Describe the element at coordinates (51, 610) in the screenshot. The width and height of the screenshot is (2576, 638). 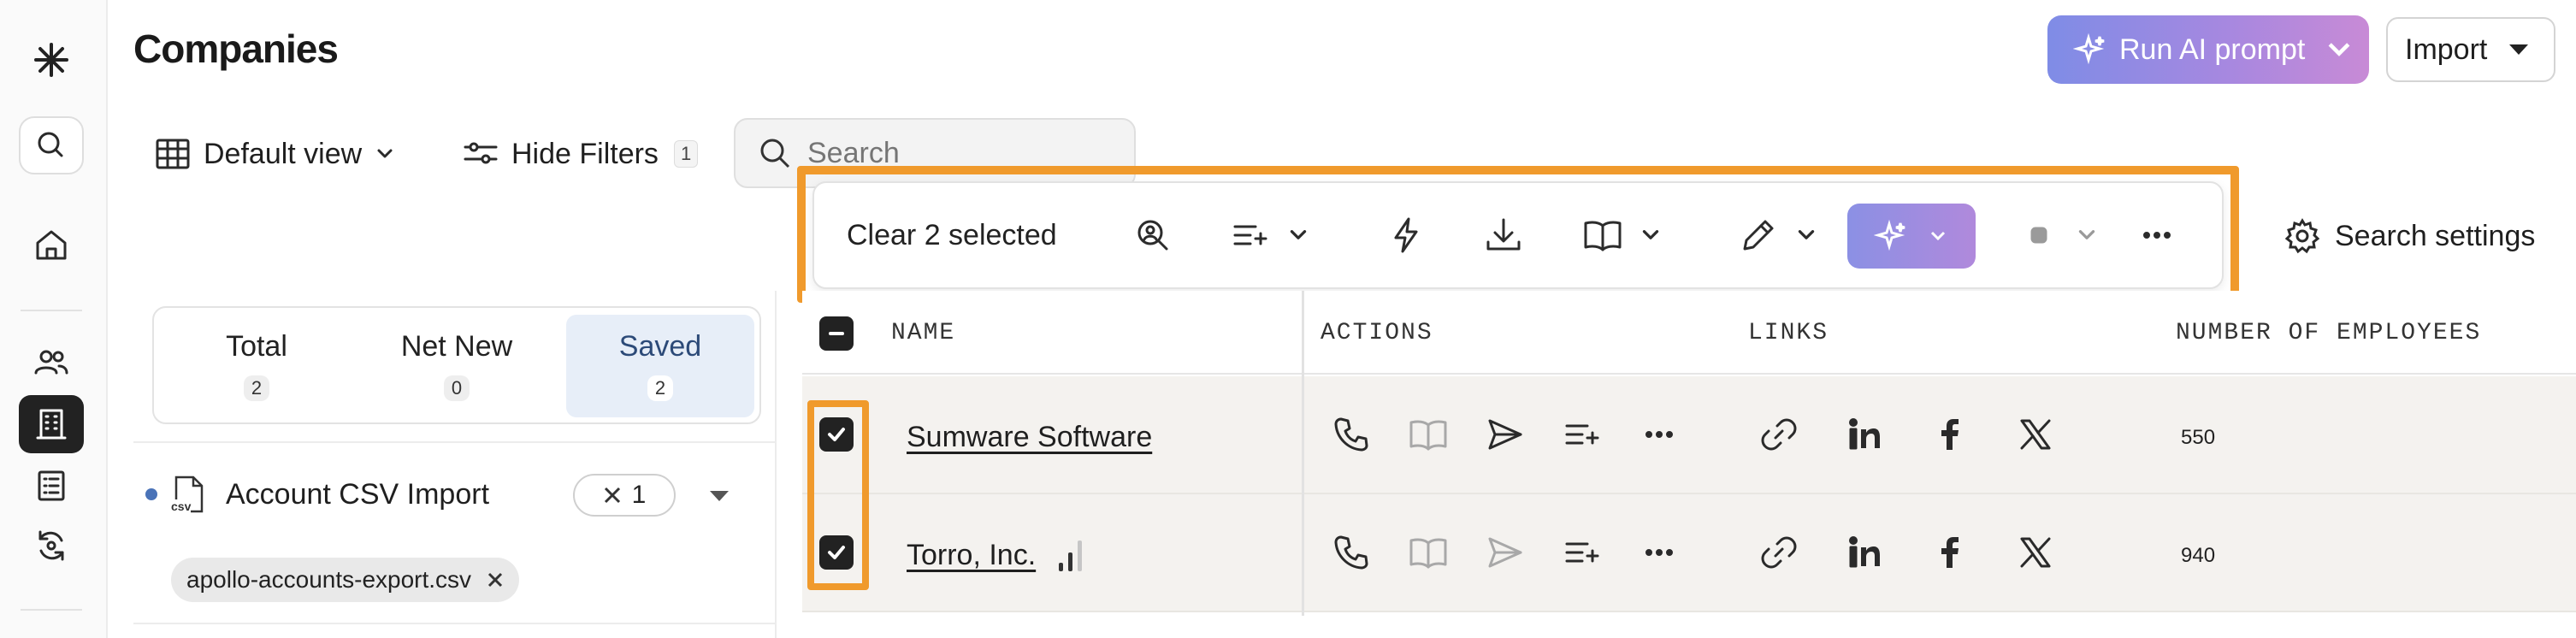
I see `rail-divider-bottom` at that location.